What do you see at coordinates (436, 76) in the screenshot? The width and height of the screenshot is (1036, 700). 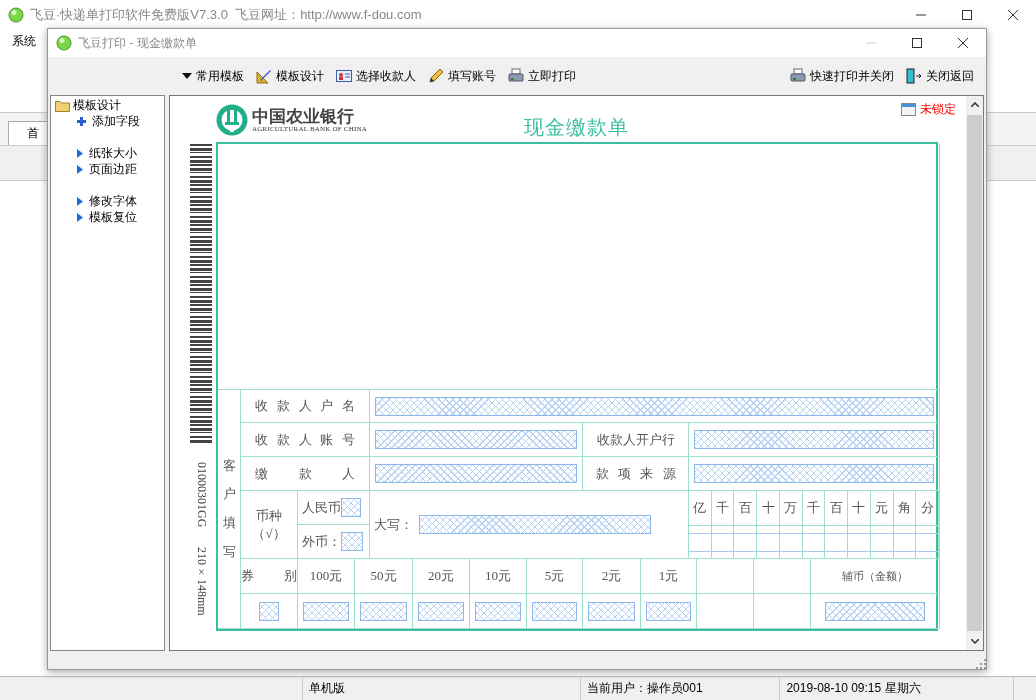 I see `pencil-icon` at bounding box center [436, 76].